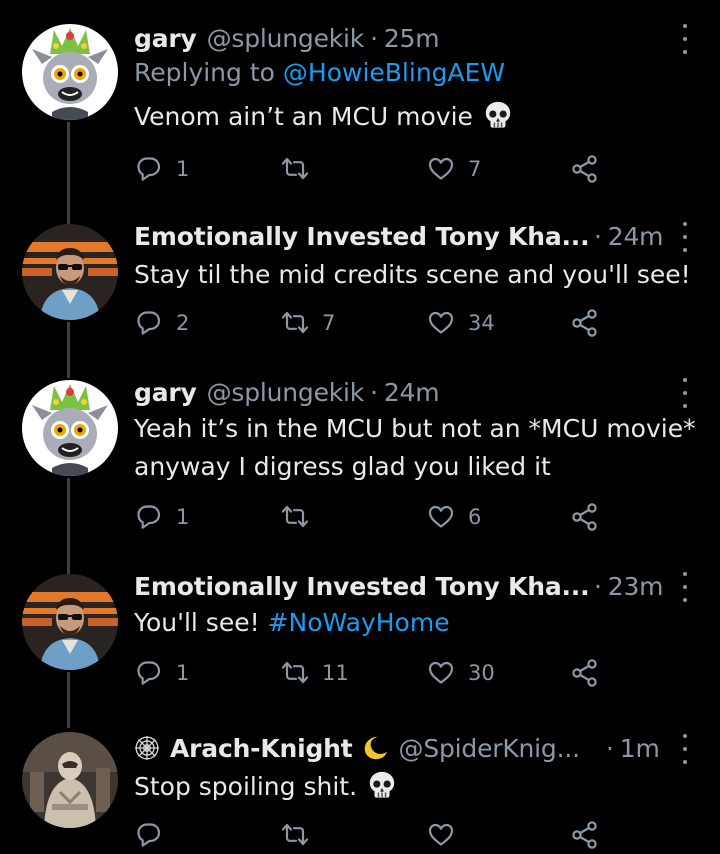 This screenshot has height=854, width=720. I want to click on timestamp: 25m, so click(412, 38).